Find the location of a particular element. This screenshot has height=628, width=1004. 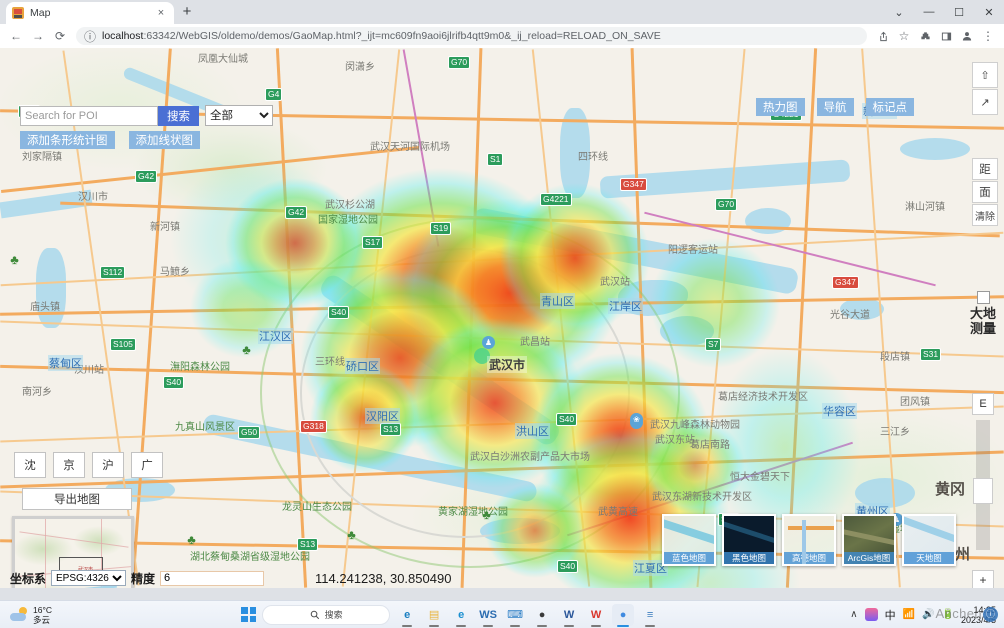

clear-measure-button: 清除 is located at coordinates (985, 215).